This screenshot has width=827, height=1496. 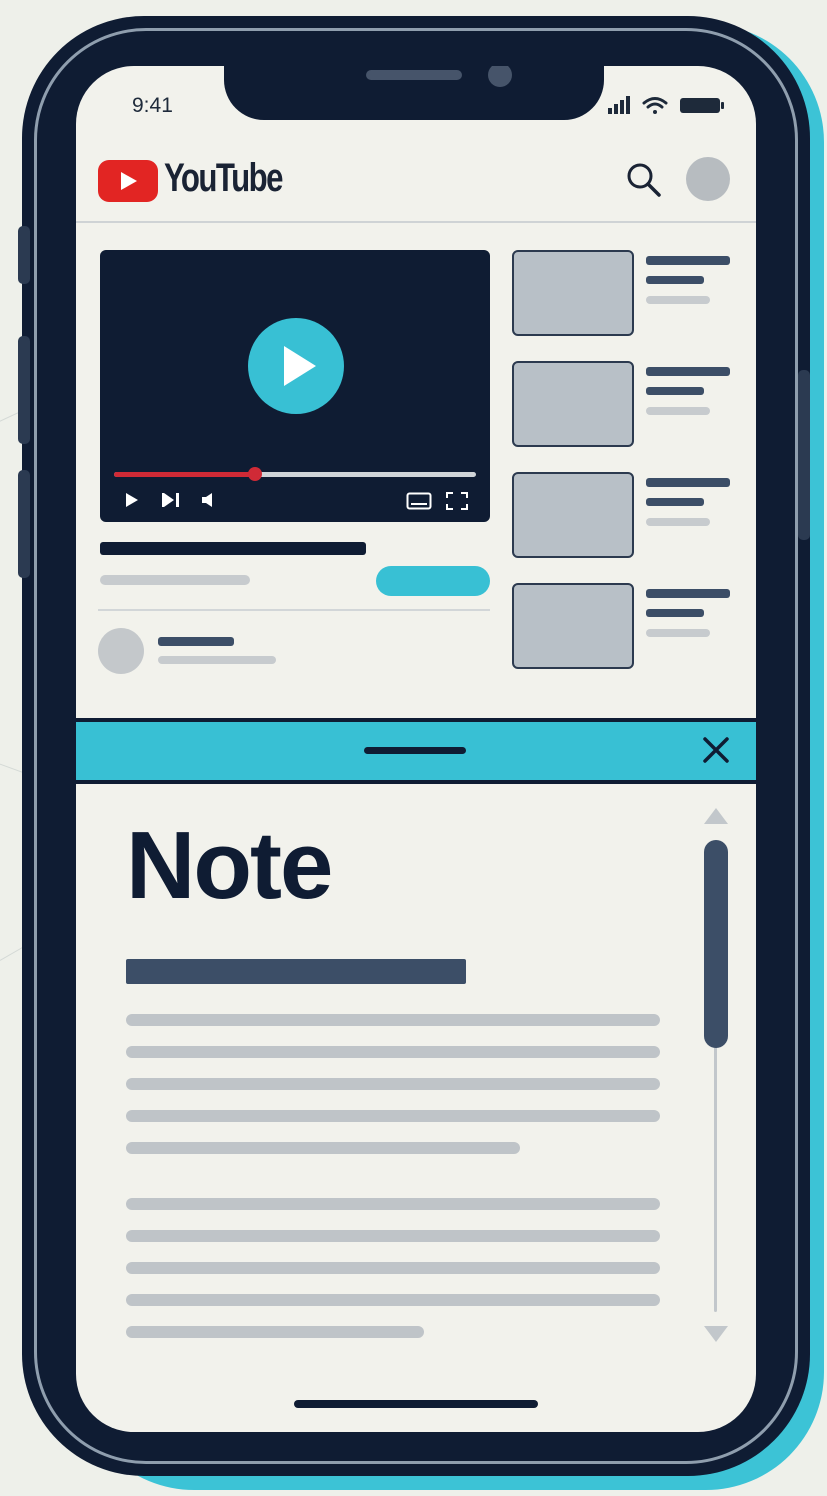 I want to click on account-avatar, so click(x=708, y=179).